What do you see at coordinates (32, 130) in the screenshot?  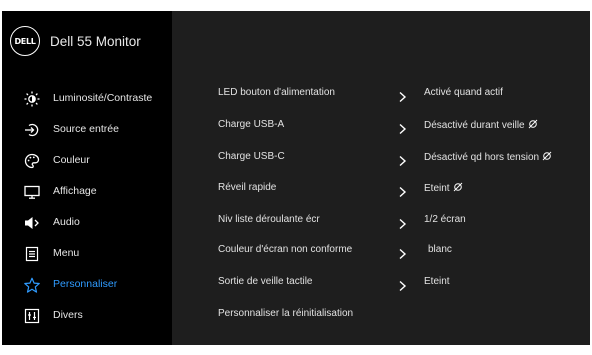 I see `input-source-icon` at bounding box center [32, 130].